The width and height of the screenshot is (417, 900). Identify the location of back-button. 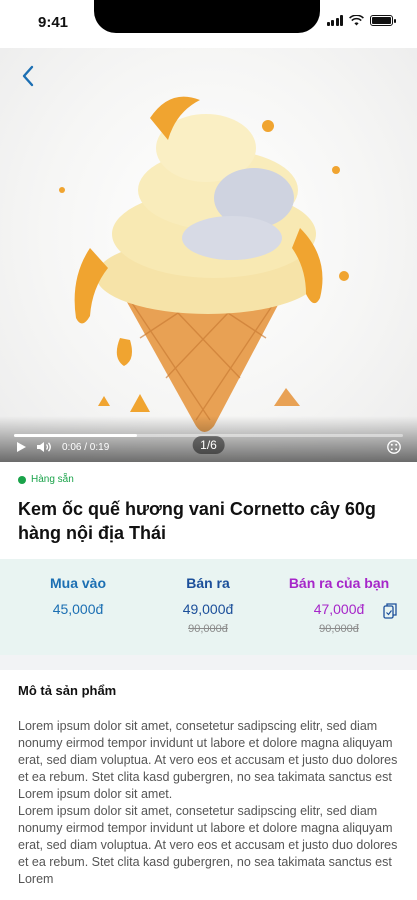
(28, 76).